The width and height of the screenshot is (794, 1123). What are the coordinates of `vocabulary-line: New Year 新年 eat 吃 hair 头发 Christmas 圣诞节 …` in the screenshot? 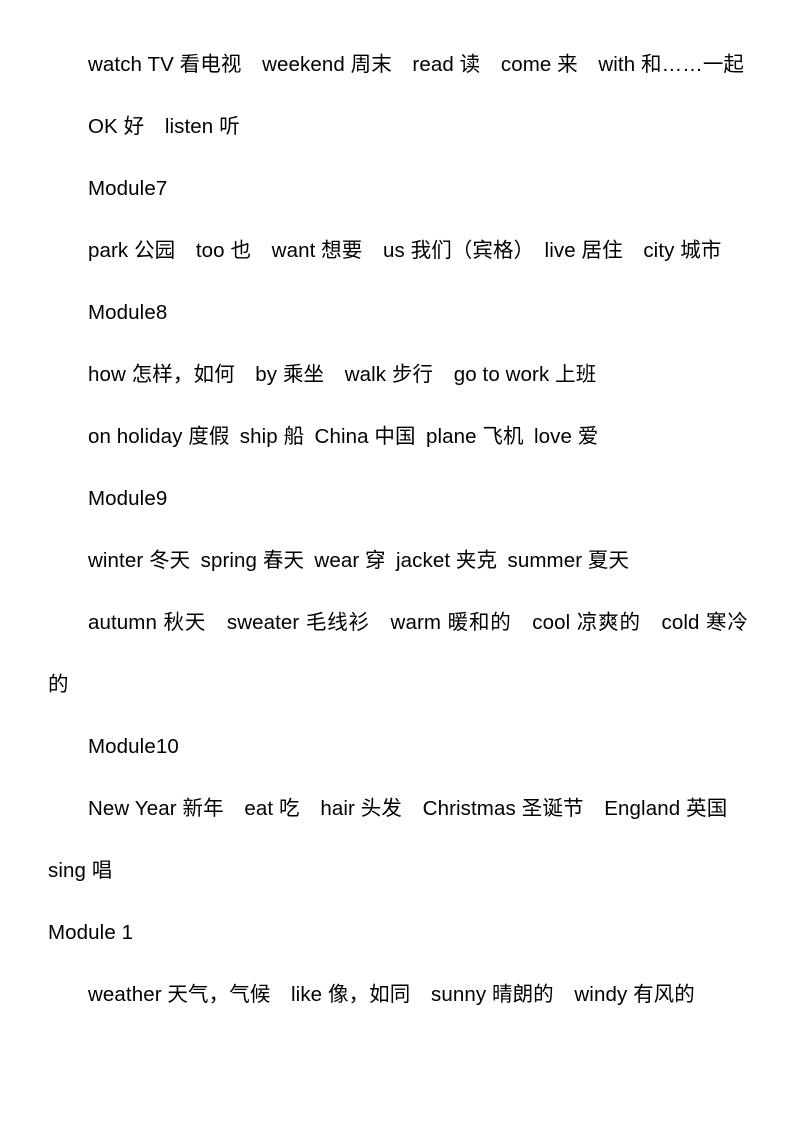 It's located at (398, 840).